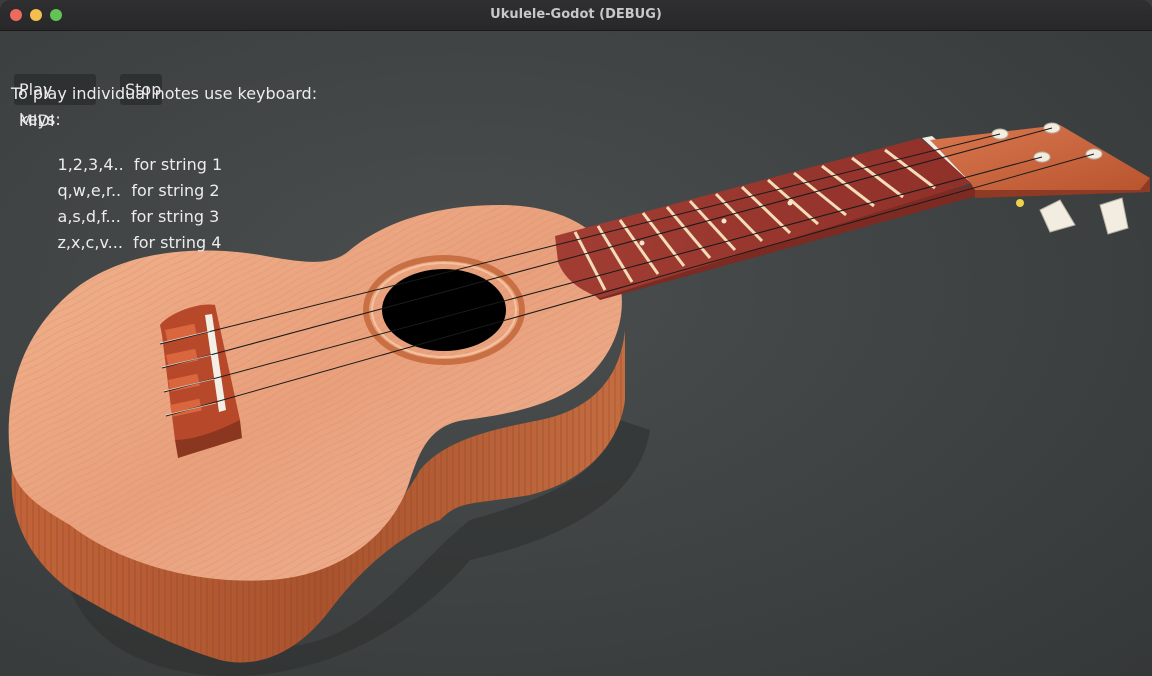  I want to click on instructions-heading: To play individual notes use keyboard:, so click(164, 93).